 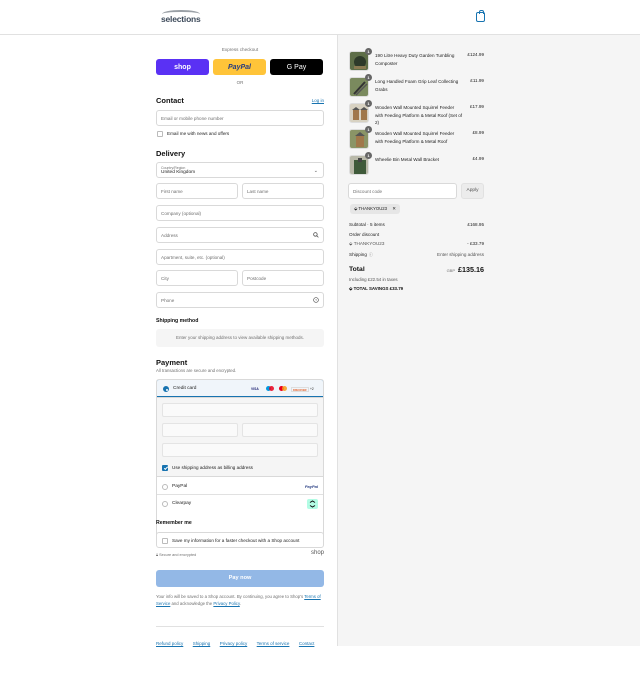 What do you see at coordinates (402, 191) in the screenshot?
I see `discount-code-field: Discount code` at bounding box center [402, 191].